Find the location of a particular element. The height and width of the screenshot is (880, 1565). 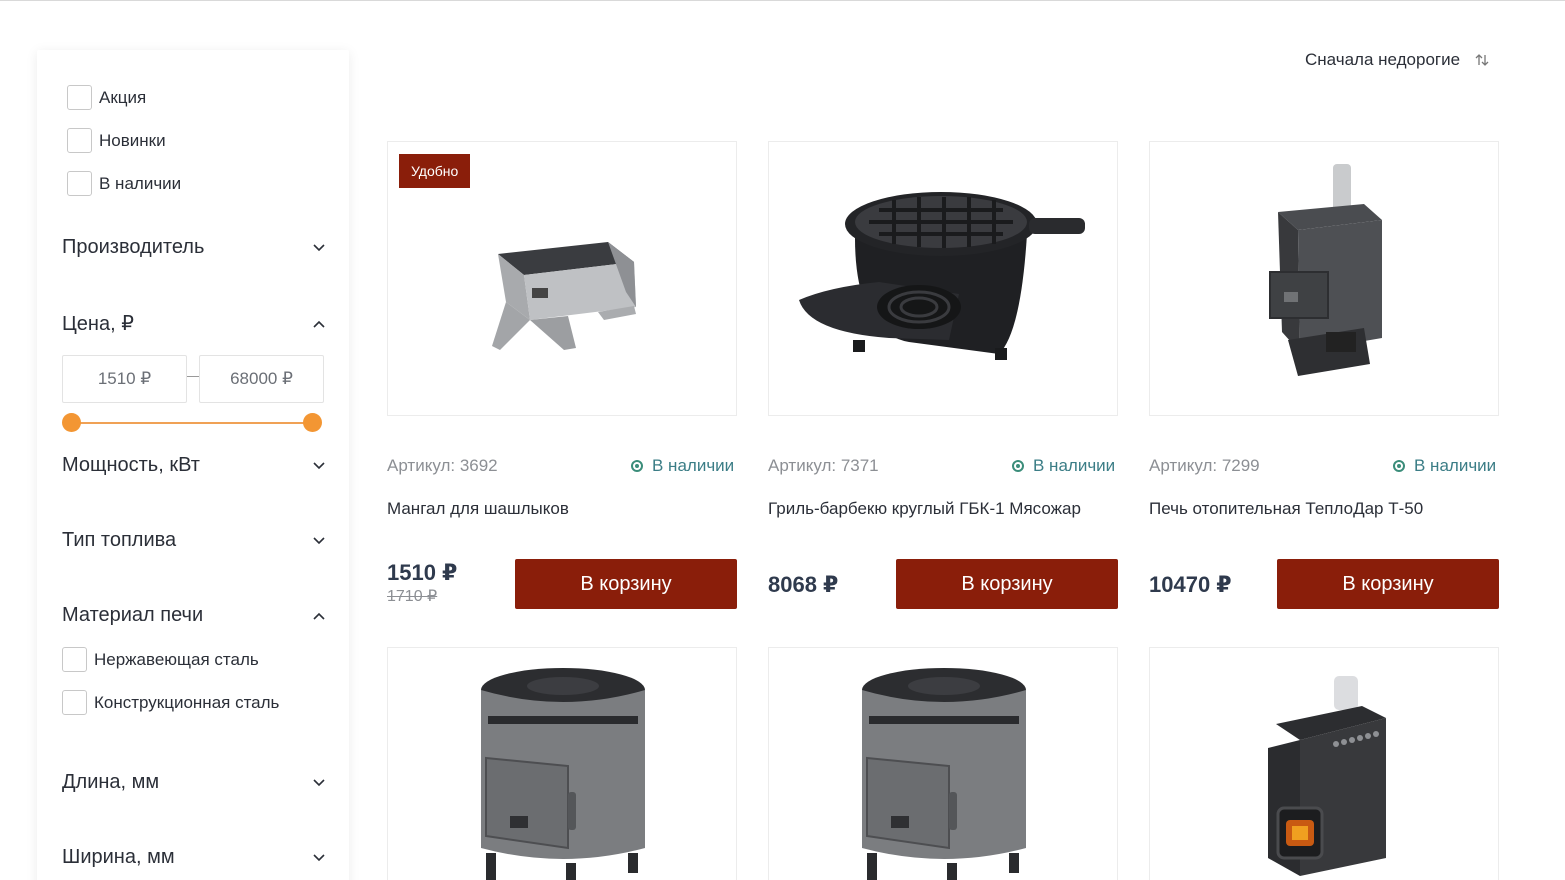

filter-material-stainless: Нержавеющая сталь is located at coordinates (160, 659).